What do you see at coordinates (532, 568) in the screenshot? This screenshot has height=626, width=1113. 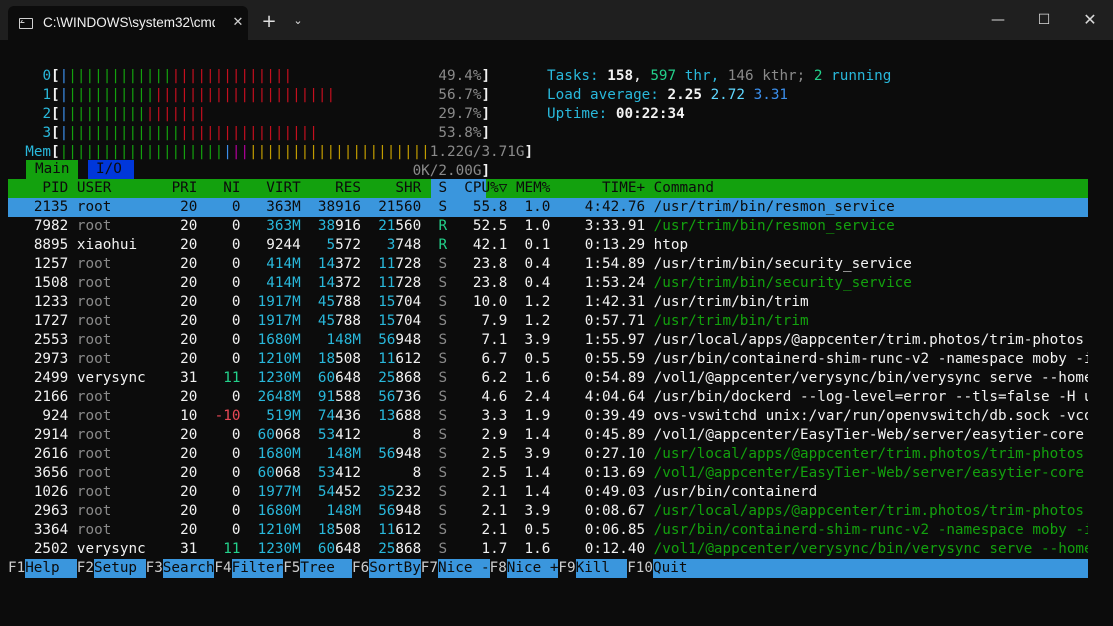 I see `fkey-f8-label: Nice +` at bounding box center [532, 568].